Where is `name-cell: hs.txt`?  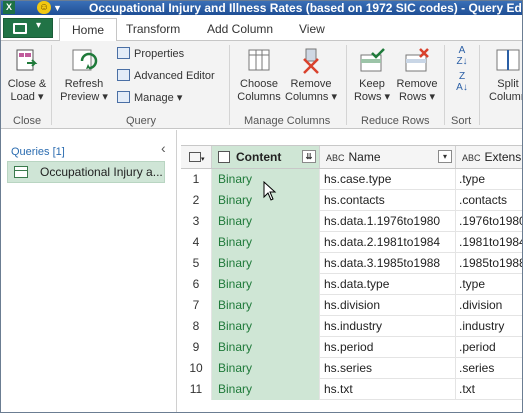
name-cell: hs.txt is located at coordinates (388, 389).